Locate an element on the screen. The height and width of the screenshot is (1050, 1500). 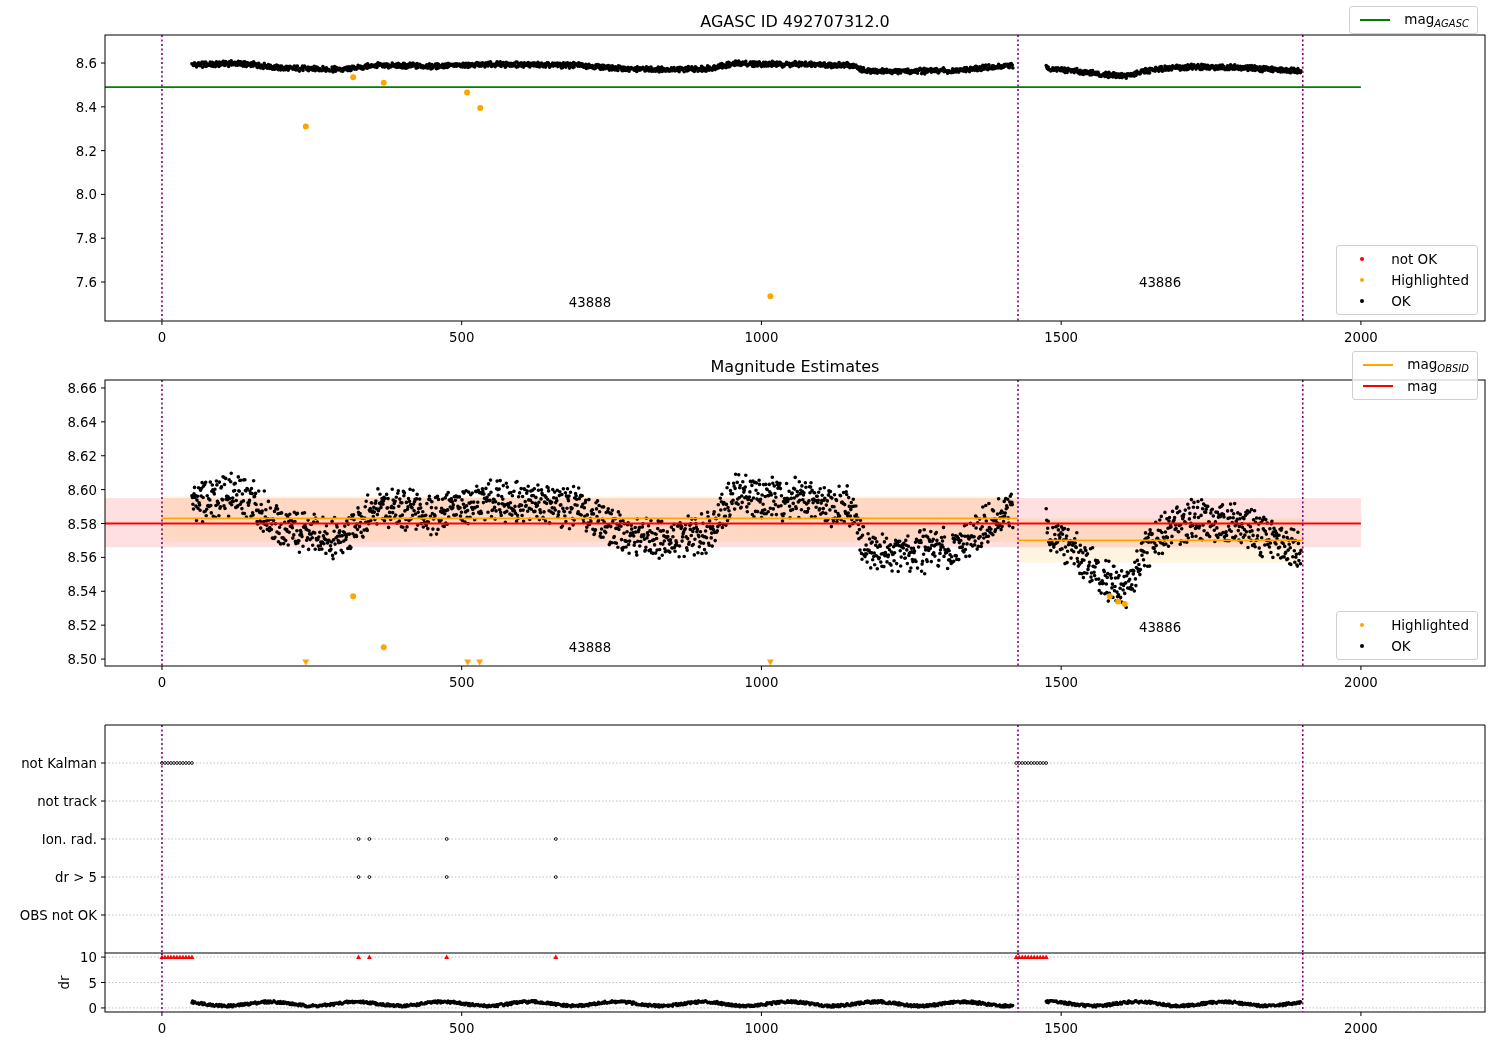
tick-label: 8.60 is located at coordinates (82, 490).